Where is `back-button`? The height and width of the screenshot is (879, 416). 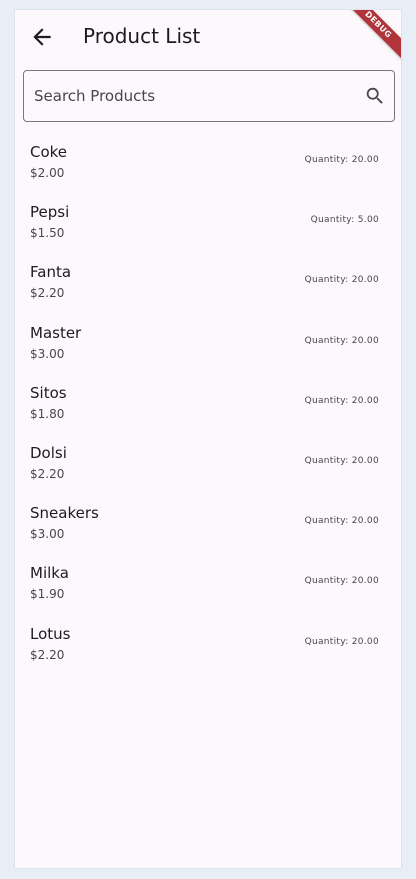
back-button is located at coordinates (42, 37).